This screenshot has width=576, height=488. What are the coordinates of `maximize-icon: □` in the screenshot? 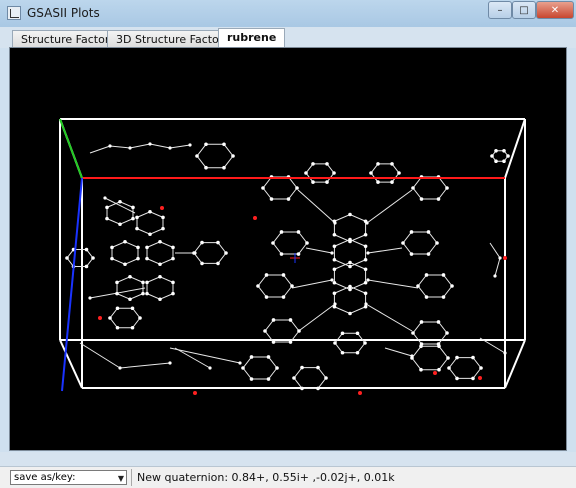 It's located at (524, 10).